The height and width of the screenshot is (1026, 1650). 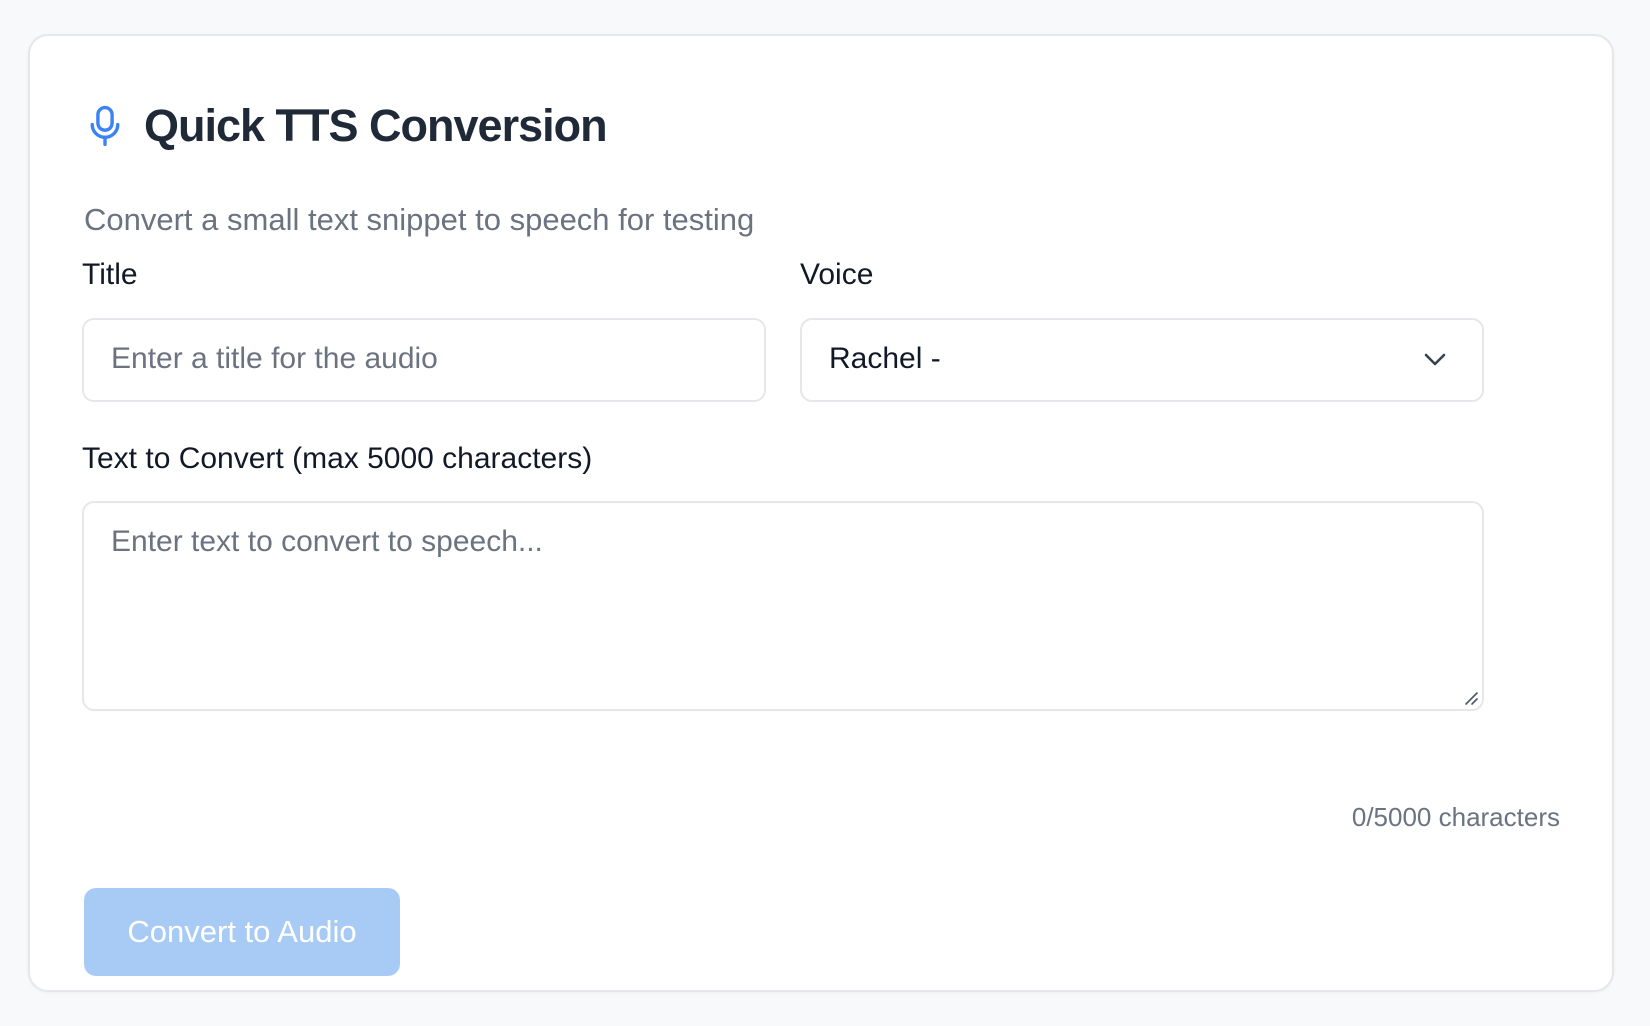 I want to click on character-counter: 0/5000 characters, so click(x=1455, y=817).